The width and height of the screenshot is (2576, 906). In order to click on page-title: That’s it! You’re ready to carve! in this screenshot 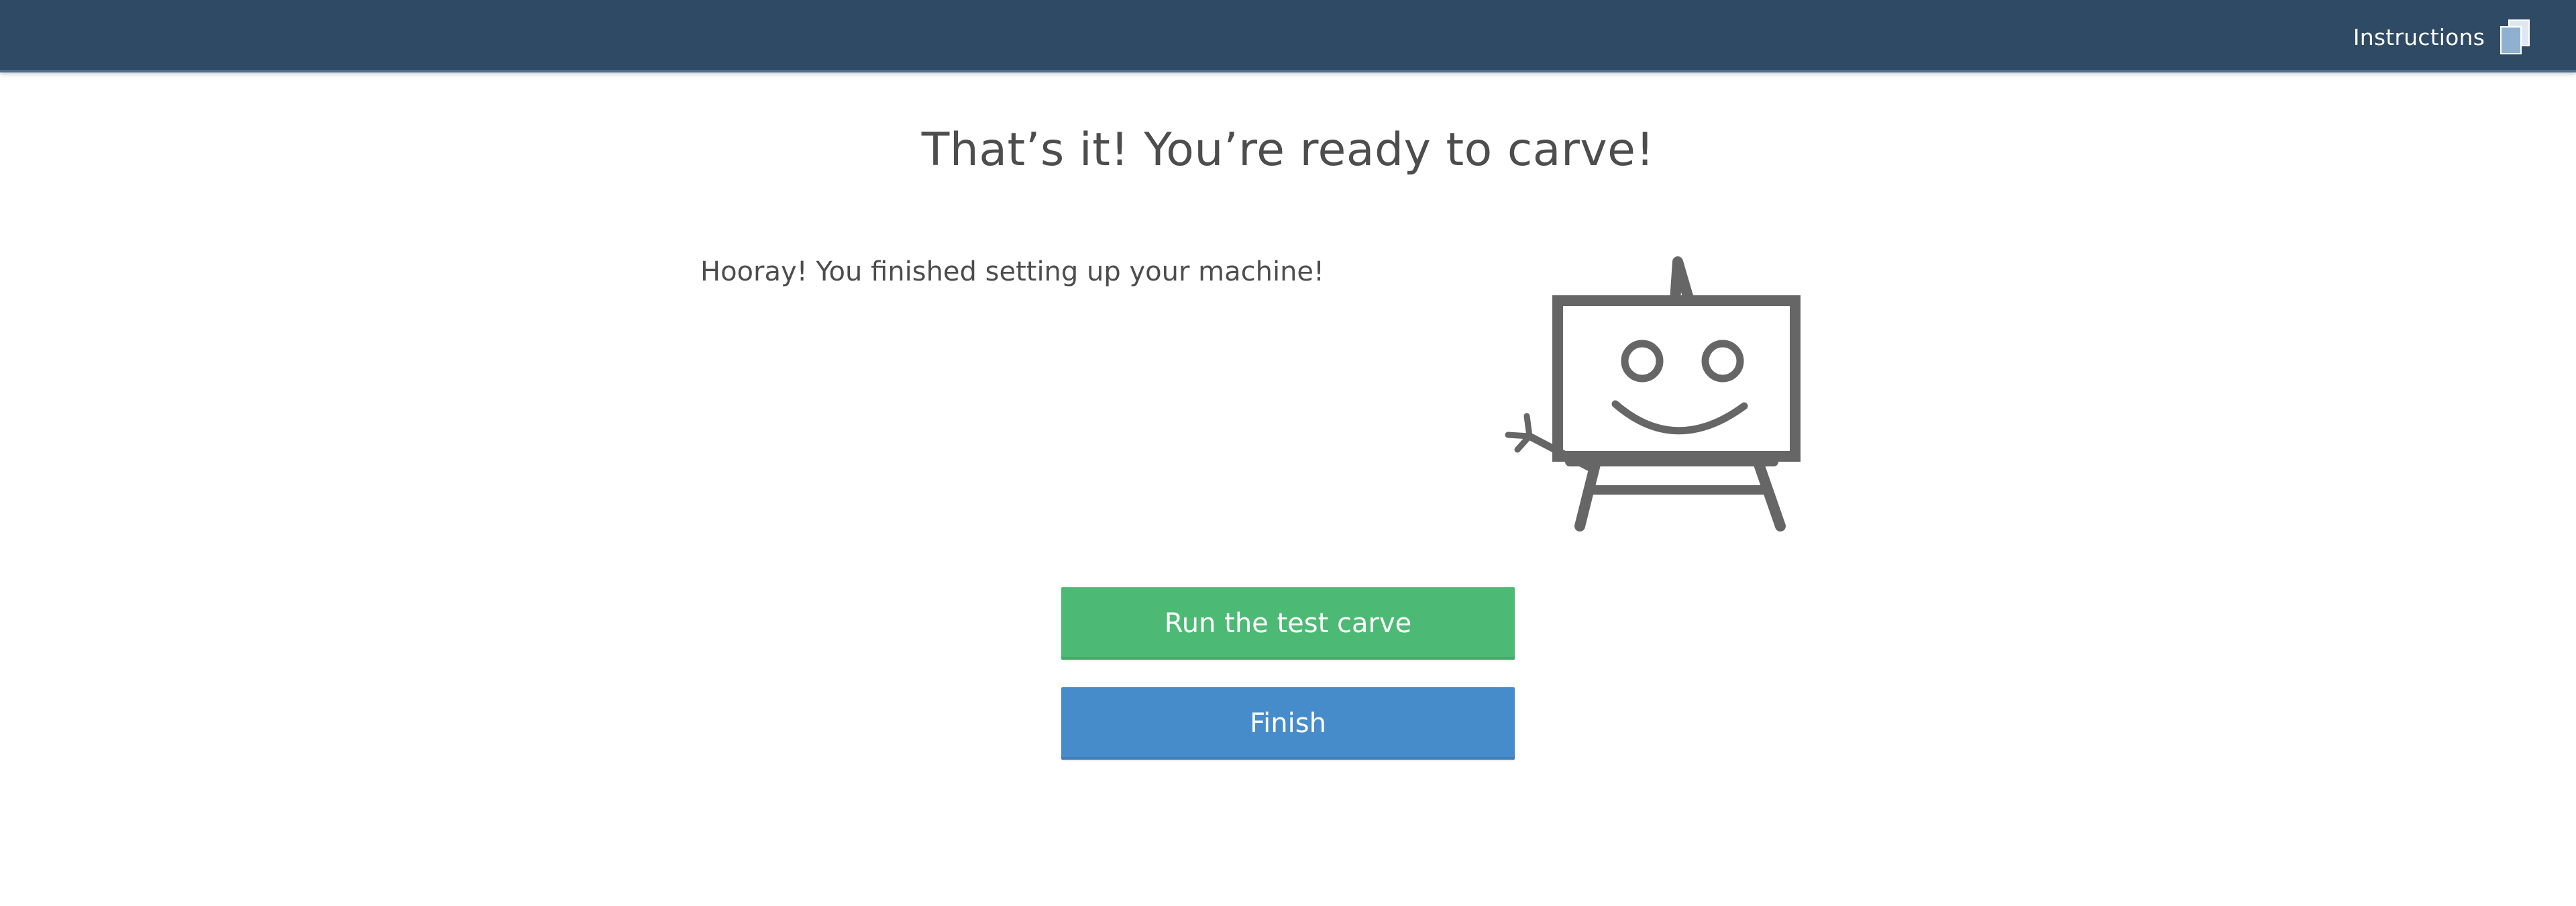, I will do `click(1288, 150)`.